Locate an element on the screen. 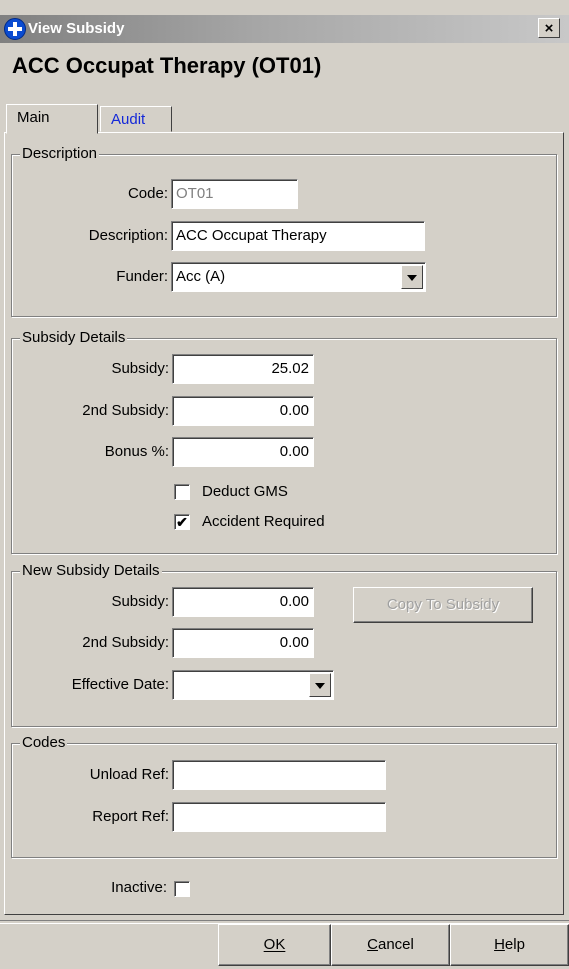  codes-group: Codes Unload Ref: Report Ref: is located at coordinates (284, 796).